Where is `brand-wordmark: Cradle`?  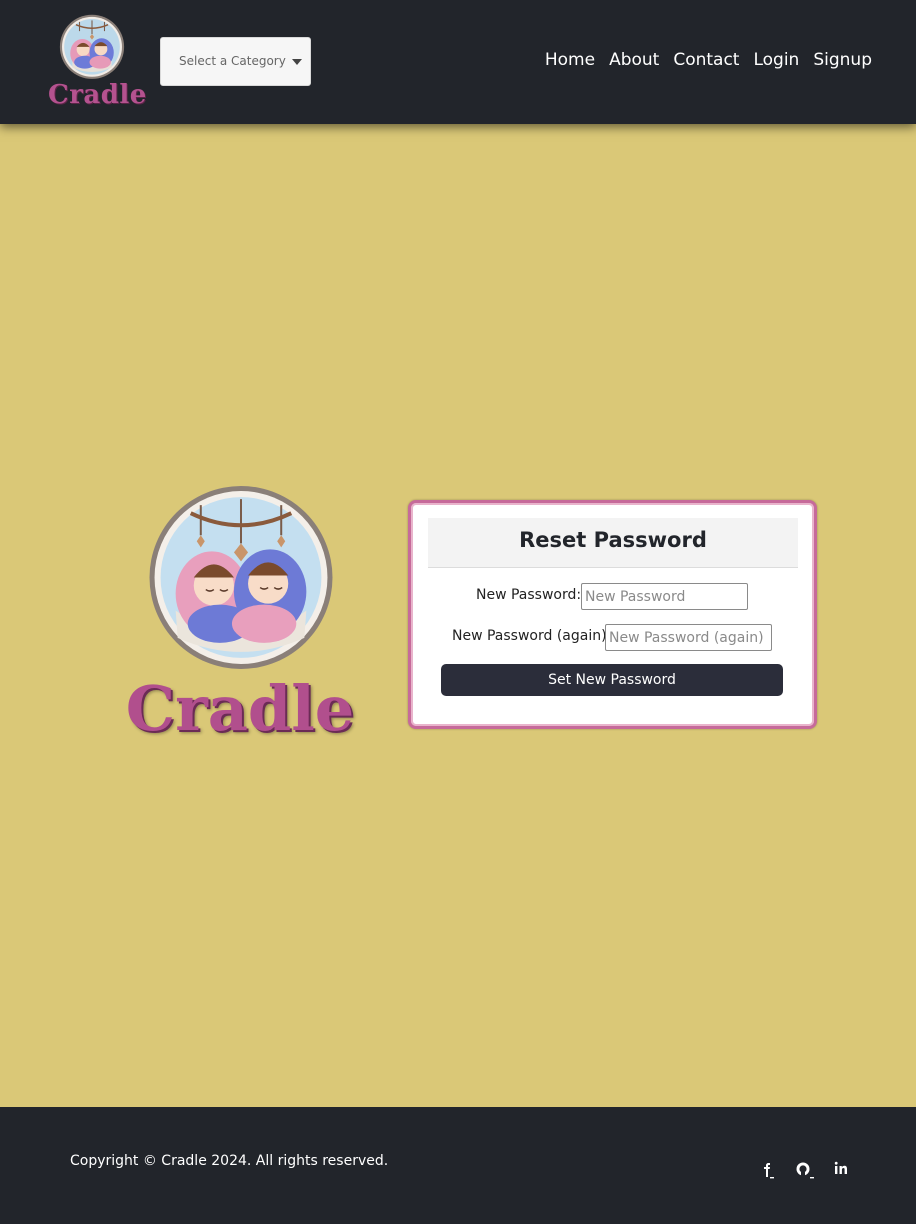
brand-wordmark: Cradle is located at coordinates (97, 95).